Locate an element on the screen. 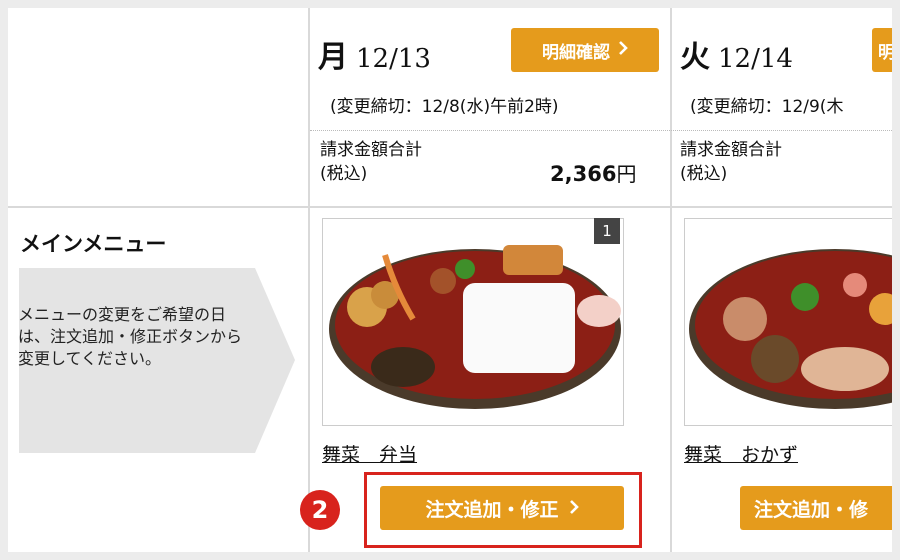  change-deadline: (変更締切：12/8(水)午前2時) is located at coordinates (444, 107).